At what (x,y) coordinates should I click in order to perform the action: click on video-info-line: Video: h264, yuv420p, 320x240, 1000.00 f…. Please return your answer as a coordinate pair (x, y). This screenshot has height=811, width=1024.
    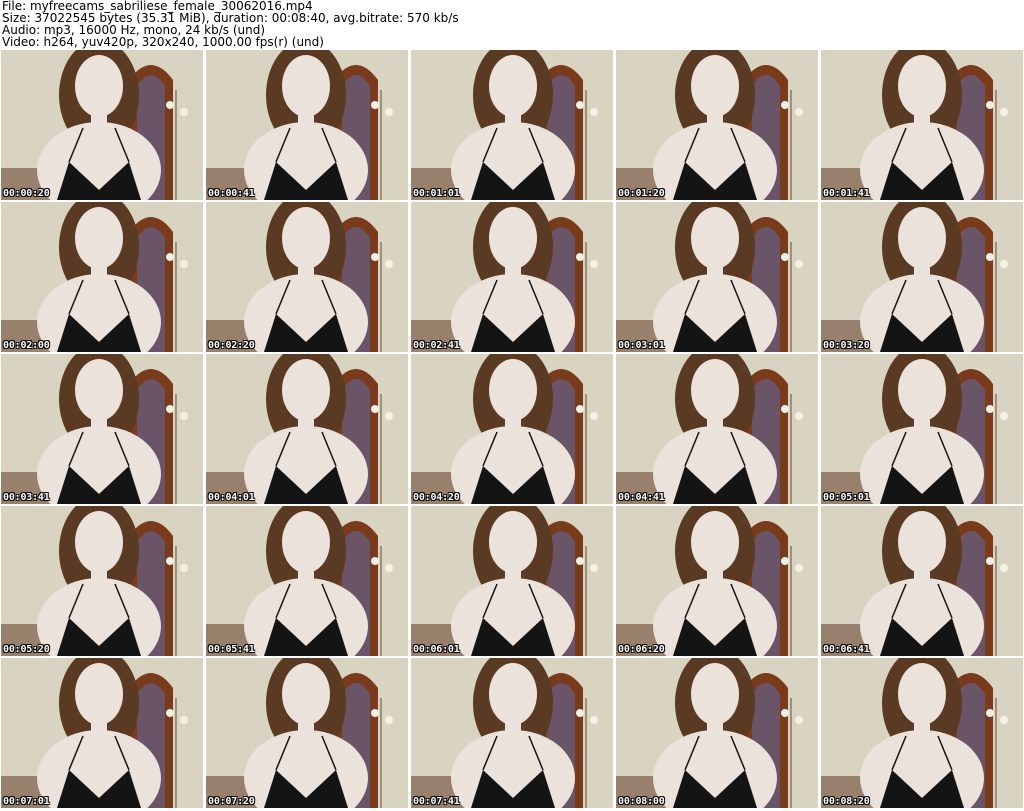
    Looking at the image, I should click on (163, 42).